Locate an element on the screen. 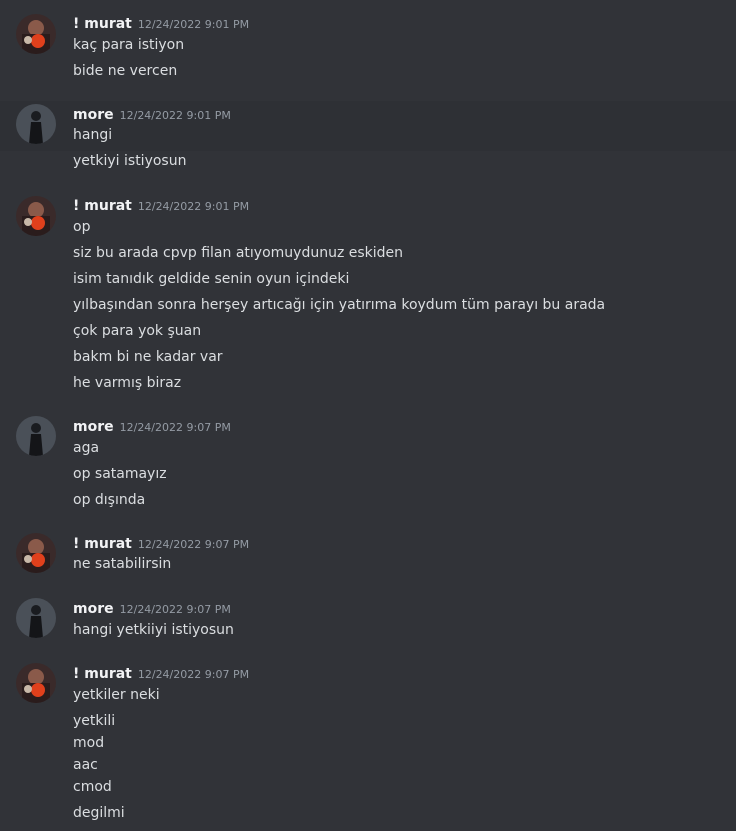 The image size is (736, 831). message-text: cmod is located at coordinates (92, 787).